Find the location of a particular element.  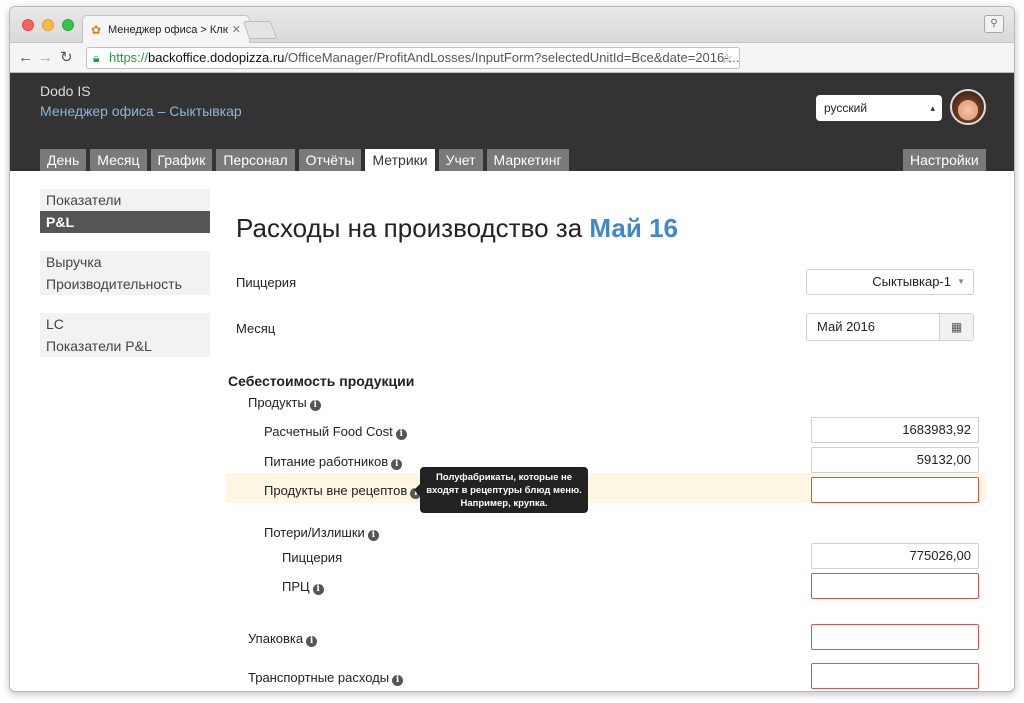

off-recipe-input is located at coordinates (895, 490).